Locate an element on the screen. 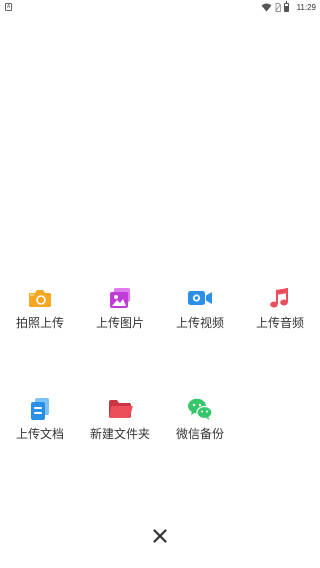 Image resolution: width=320 pixels, height=568 pixels. upload-video-label: 上传视频 is located at coordinates (199, 323).